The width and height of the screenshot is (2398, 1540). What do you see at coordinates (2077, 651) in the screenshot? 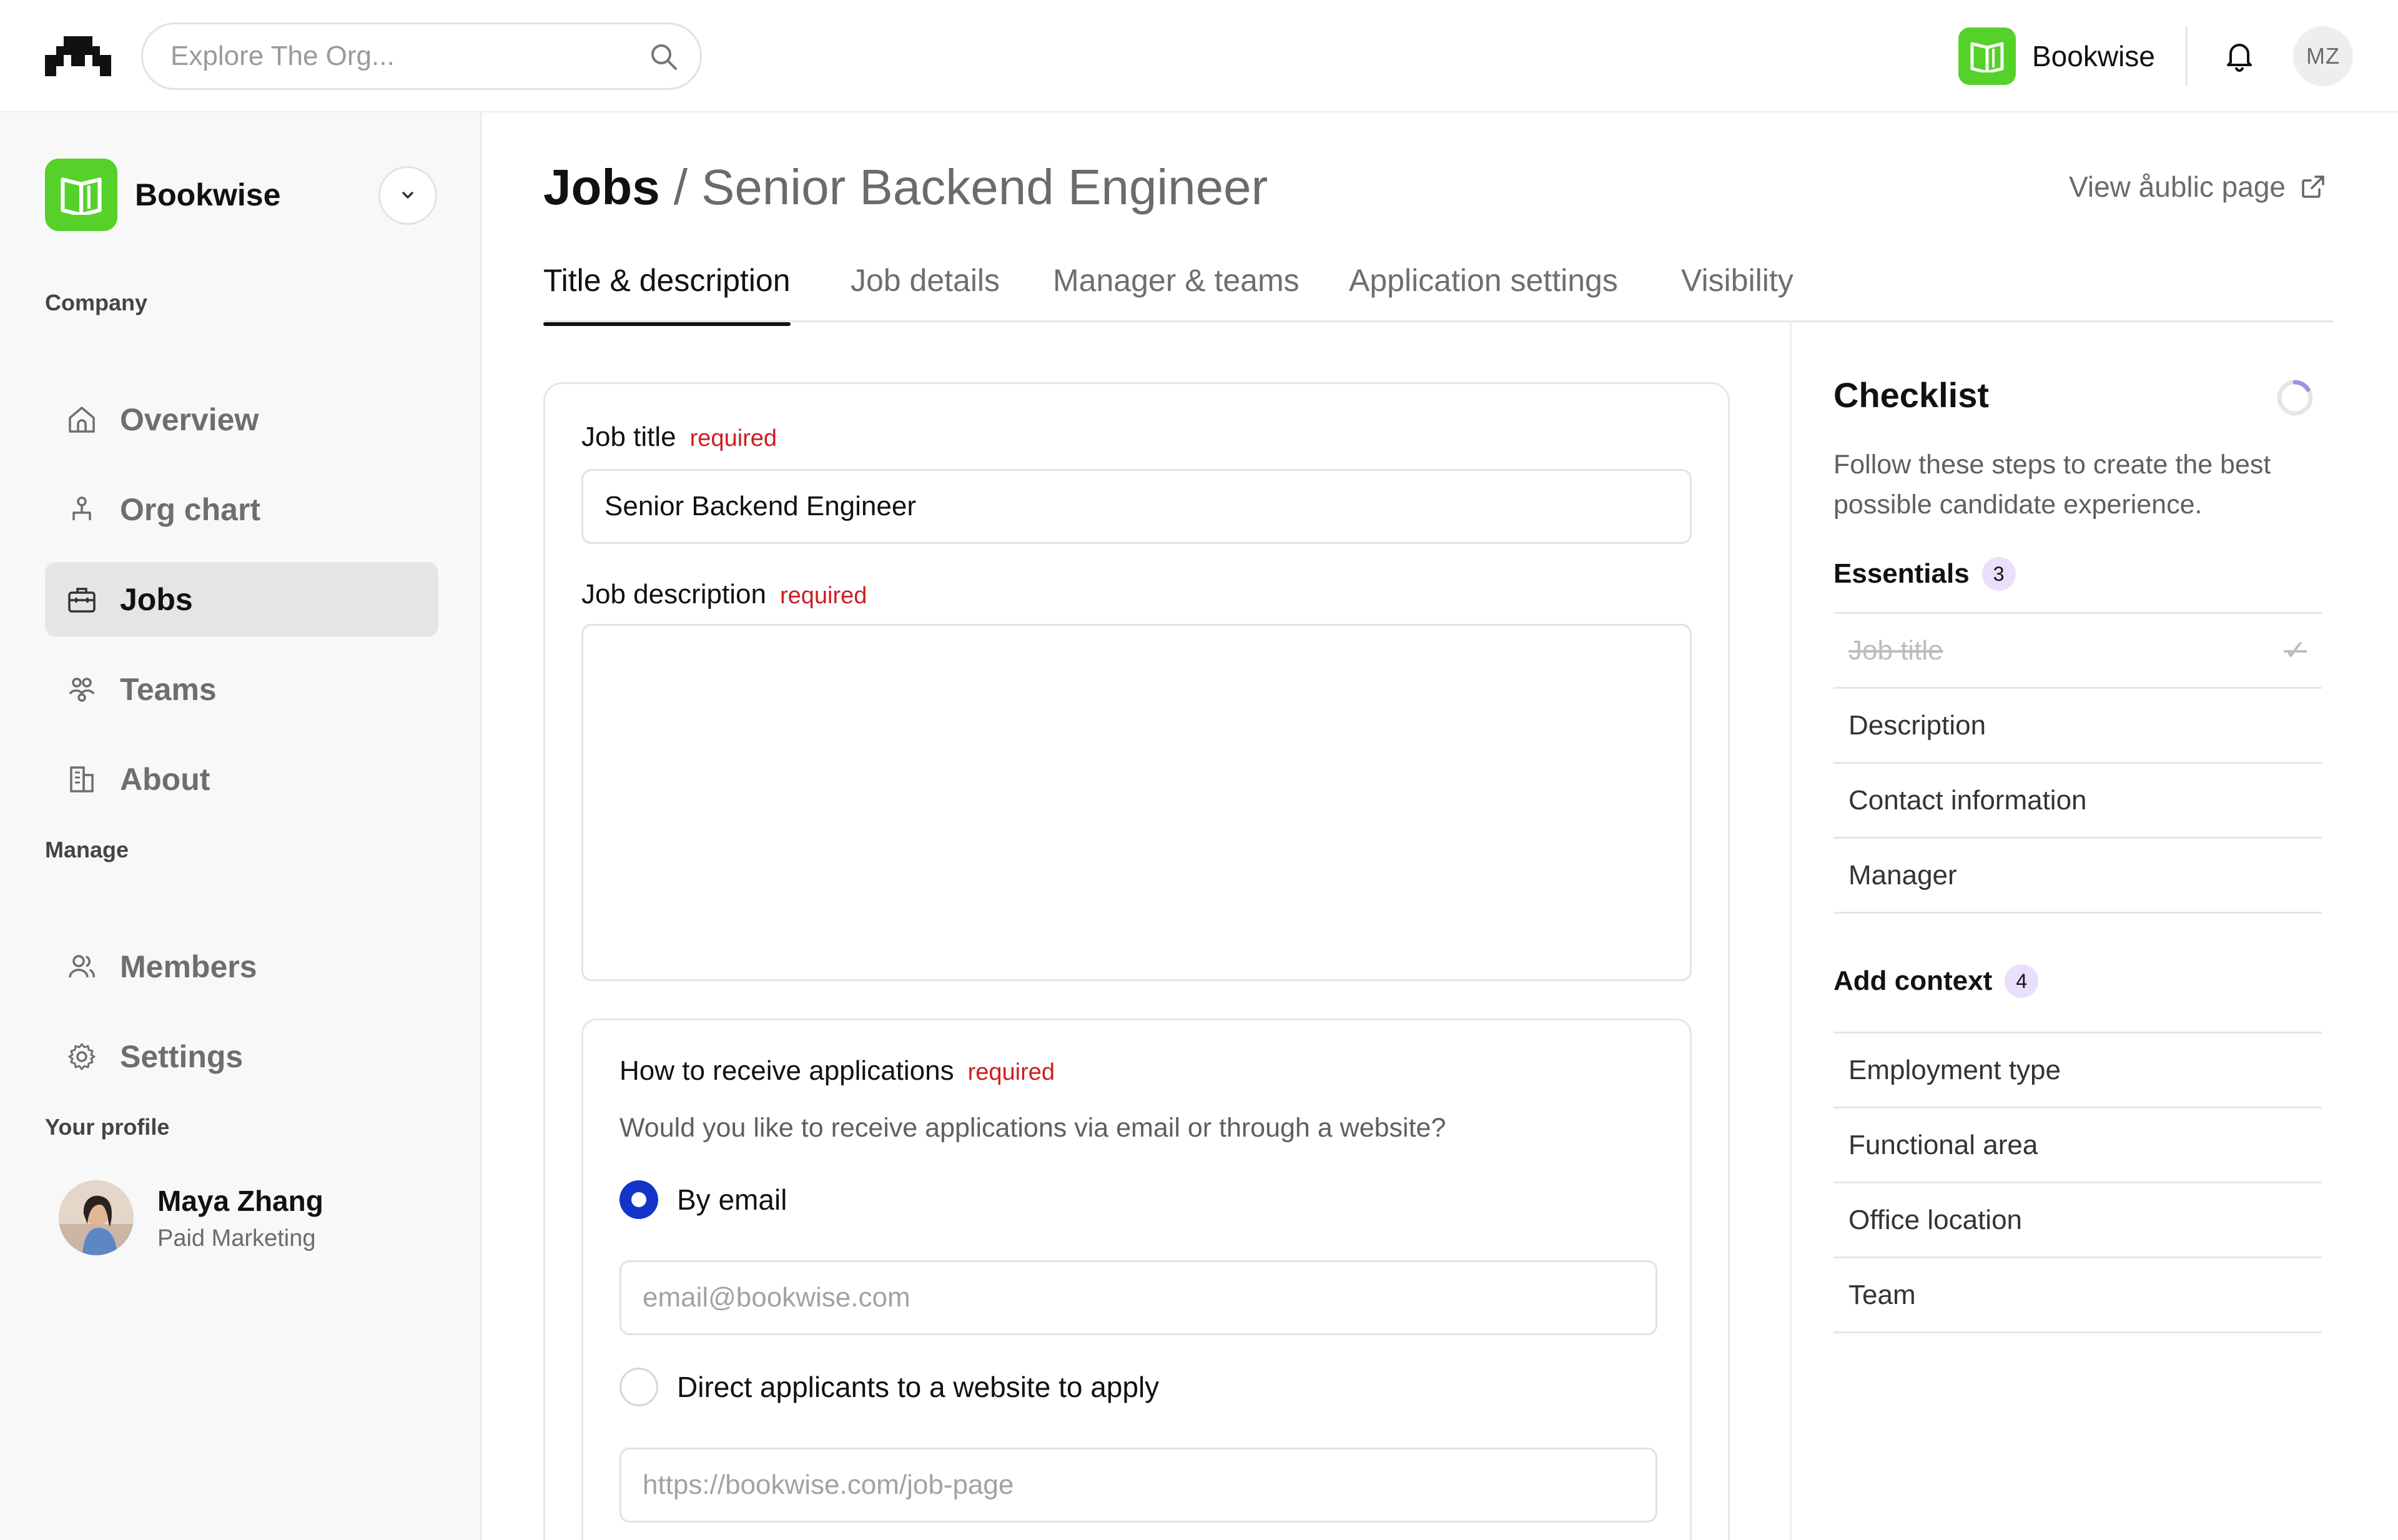
I see `checklist-item-job-title: Job title ✓` at bounding box center [2077, 651].